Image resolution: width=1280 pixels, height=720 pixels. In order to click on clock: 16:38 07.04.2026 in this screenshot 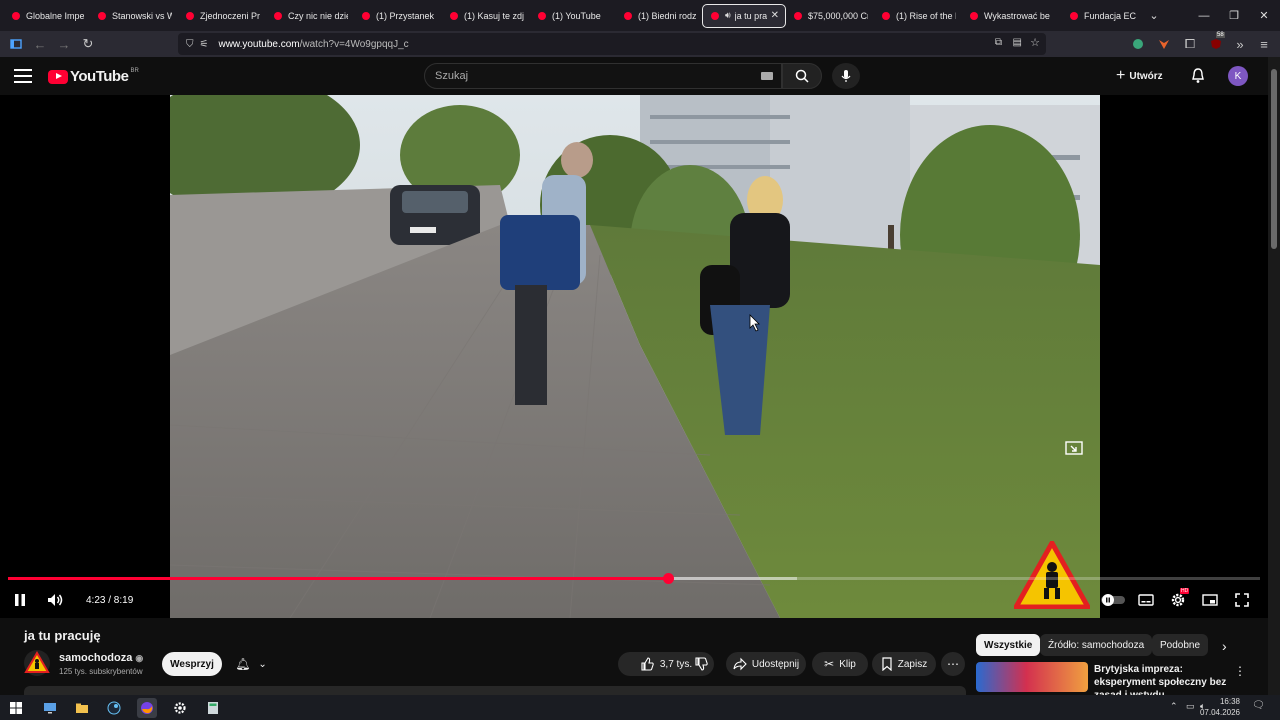, I will do `click(1220, 707)`.